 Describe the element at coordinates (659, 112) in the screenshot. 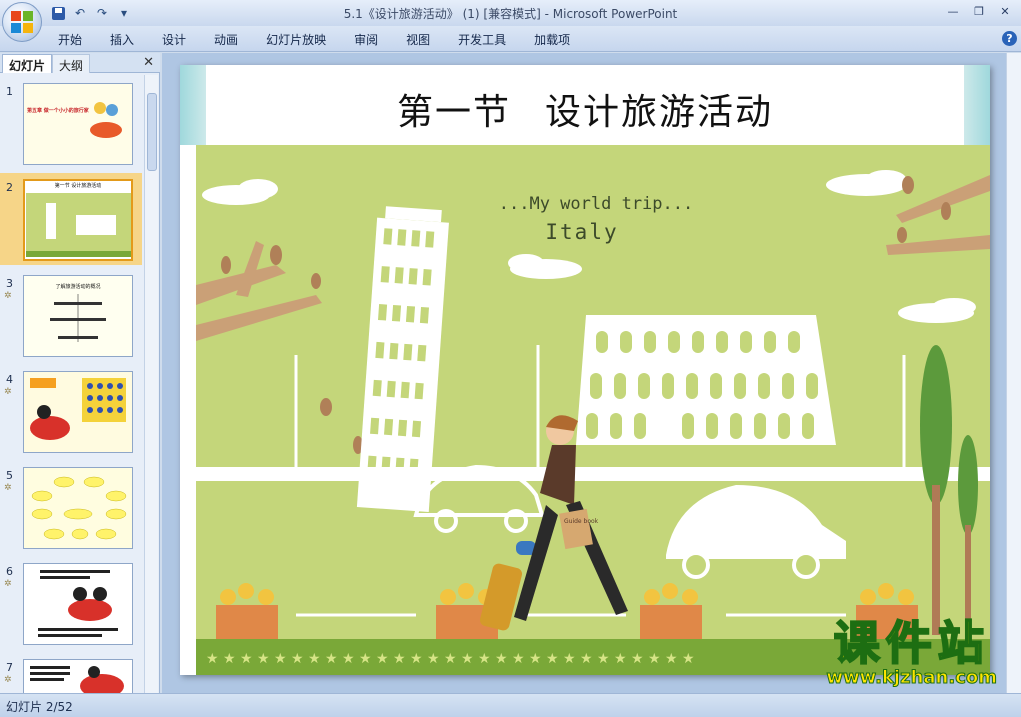

I see `title-part-2: 设计旅游活动` at that location.